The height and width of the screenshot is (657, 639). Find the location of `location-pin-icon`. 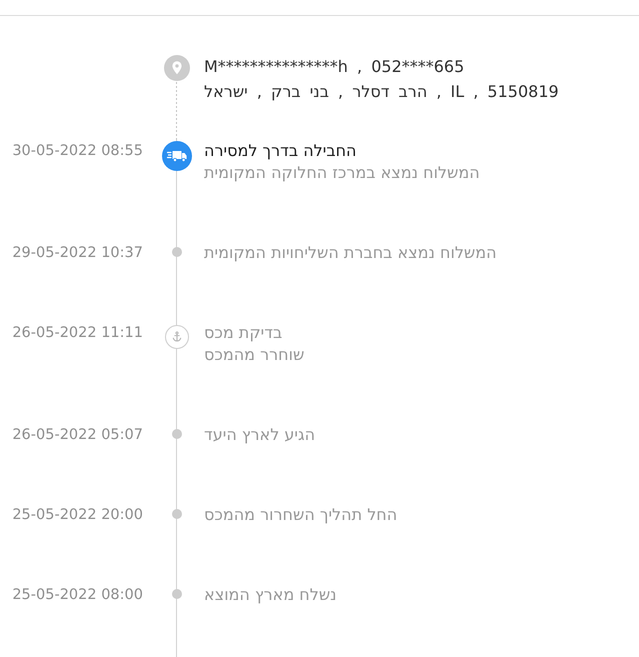

location-pin-icon is located at coordinates (177, 68).